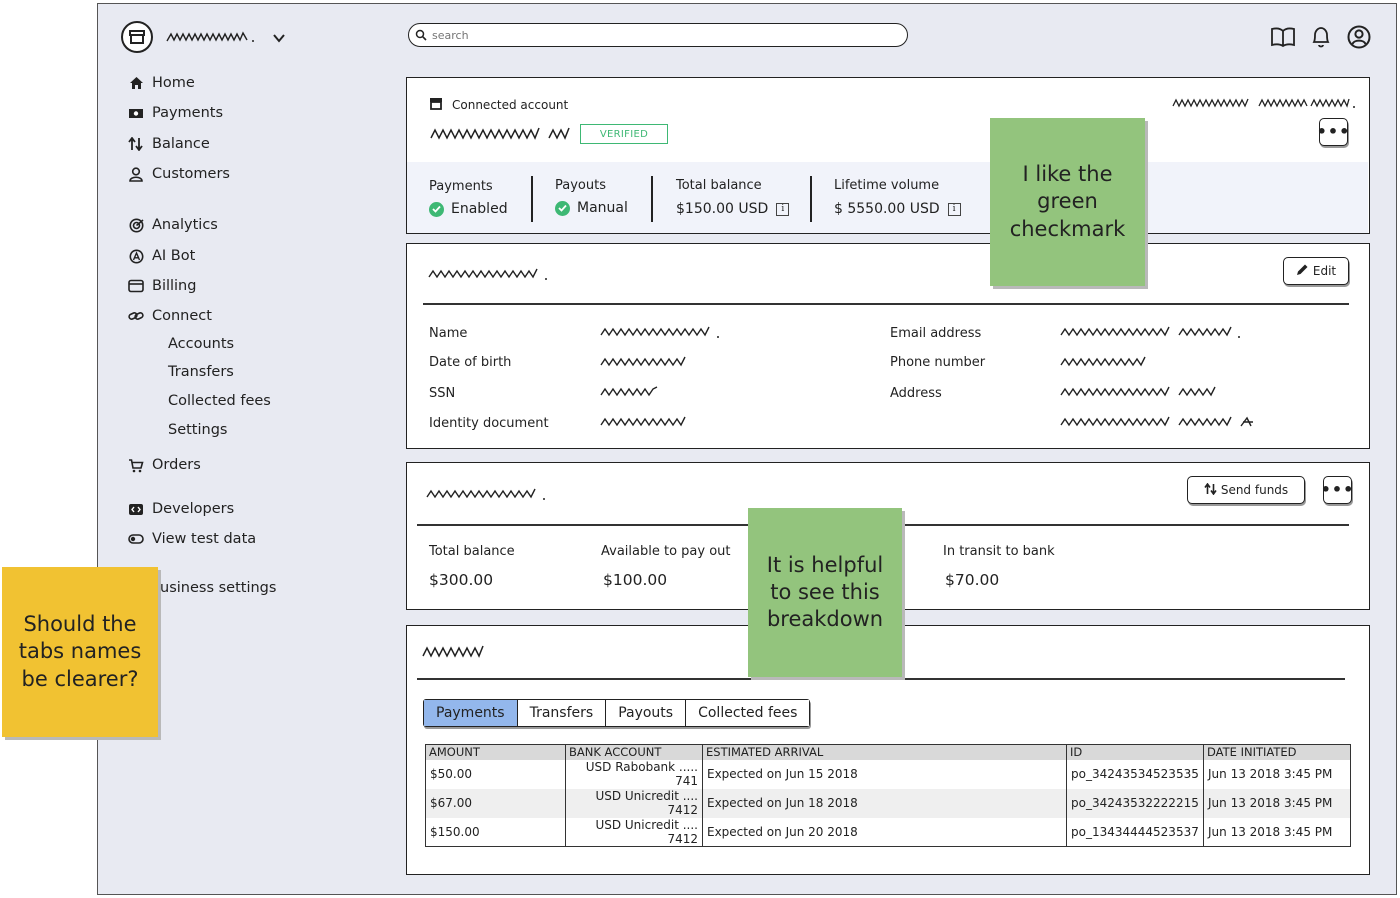  Describe the element at coordinates (562, 208) in the screenshot. I see `green-checkmark-icon` at that location.